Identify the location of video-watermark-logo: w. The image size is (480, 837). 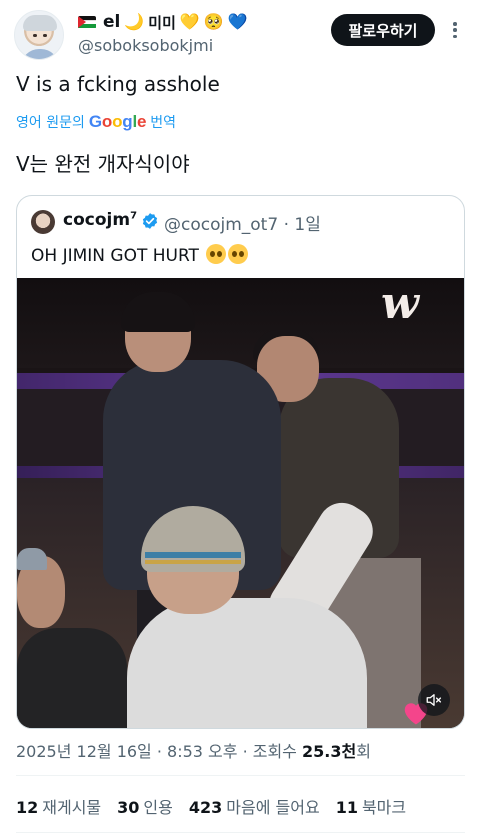
(400, 303).